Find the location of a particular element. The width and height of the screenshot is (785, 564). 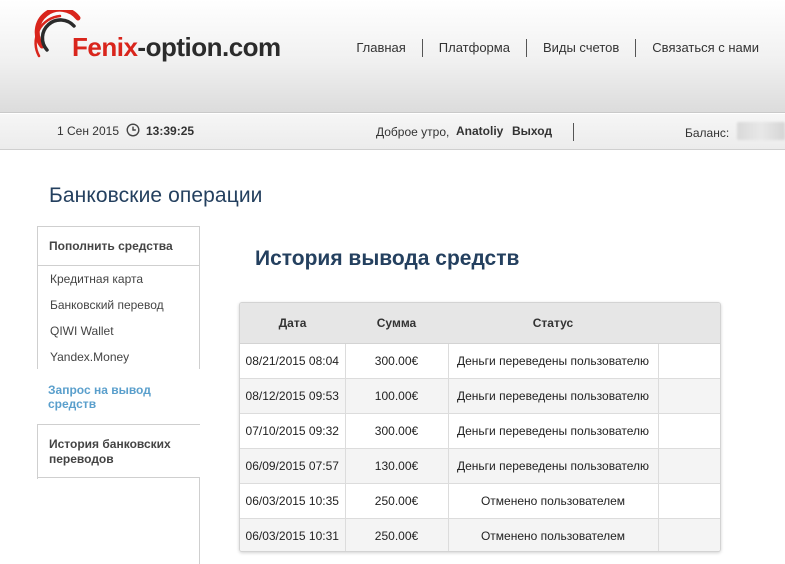

balance-label: Баланс: is located at coordinates (707, 133).